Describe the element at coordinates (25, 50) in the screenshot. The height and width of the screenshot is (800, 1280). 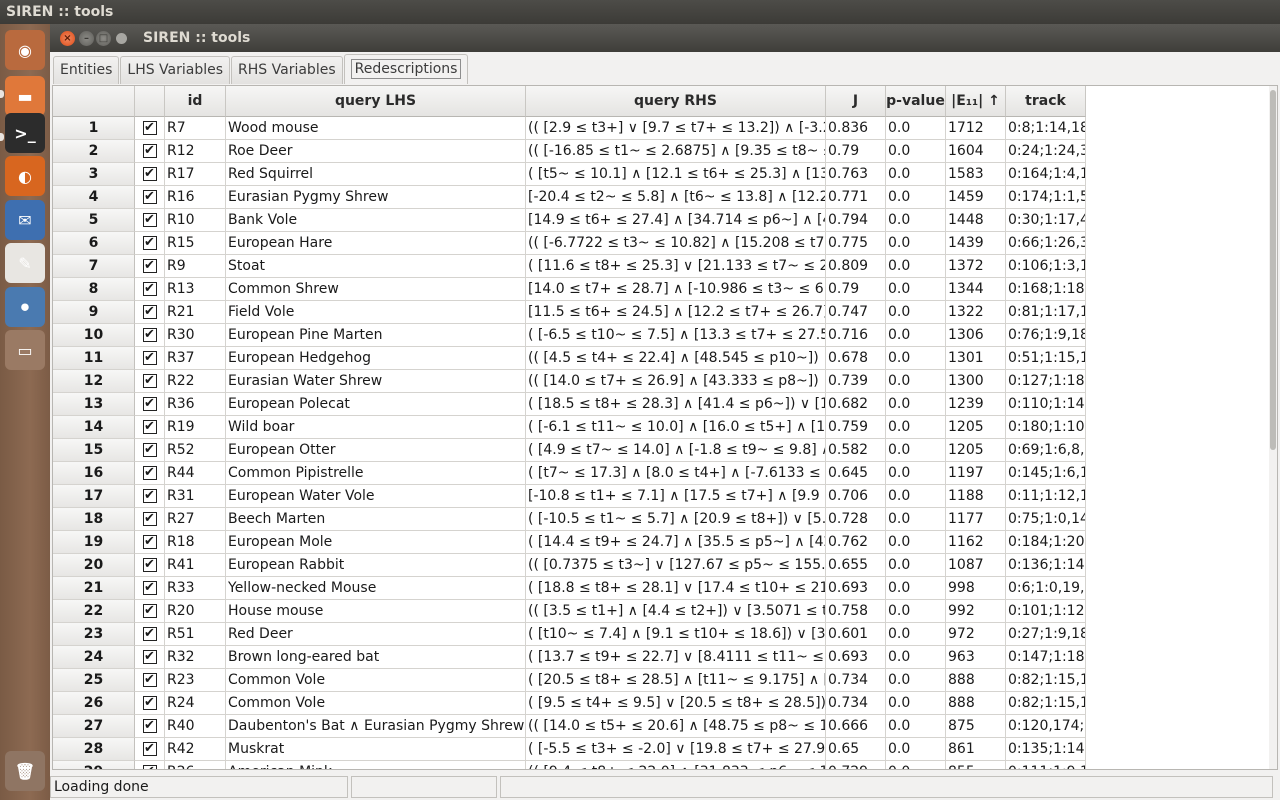
I see `ubuntu-dash-icon: ◉` at that location.